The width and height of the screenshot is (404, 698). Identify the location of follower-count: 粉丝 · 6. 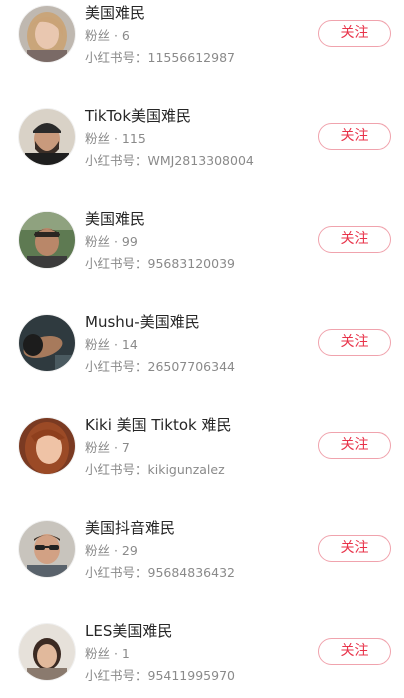
(107, 35).